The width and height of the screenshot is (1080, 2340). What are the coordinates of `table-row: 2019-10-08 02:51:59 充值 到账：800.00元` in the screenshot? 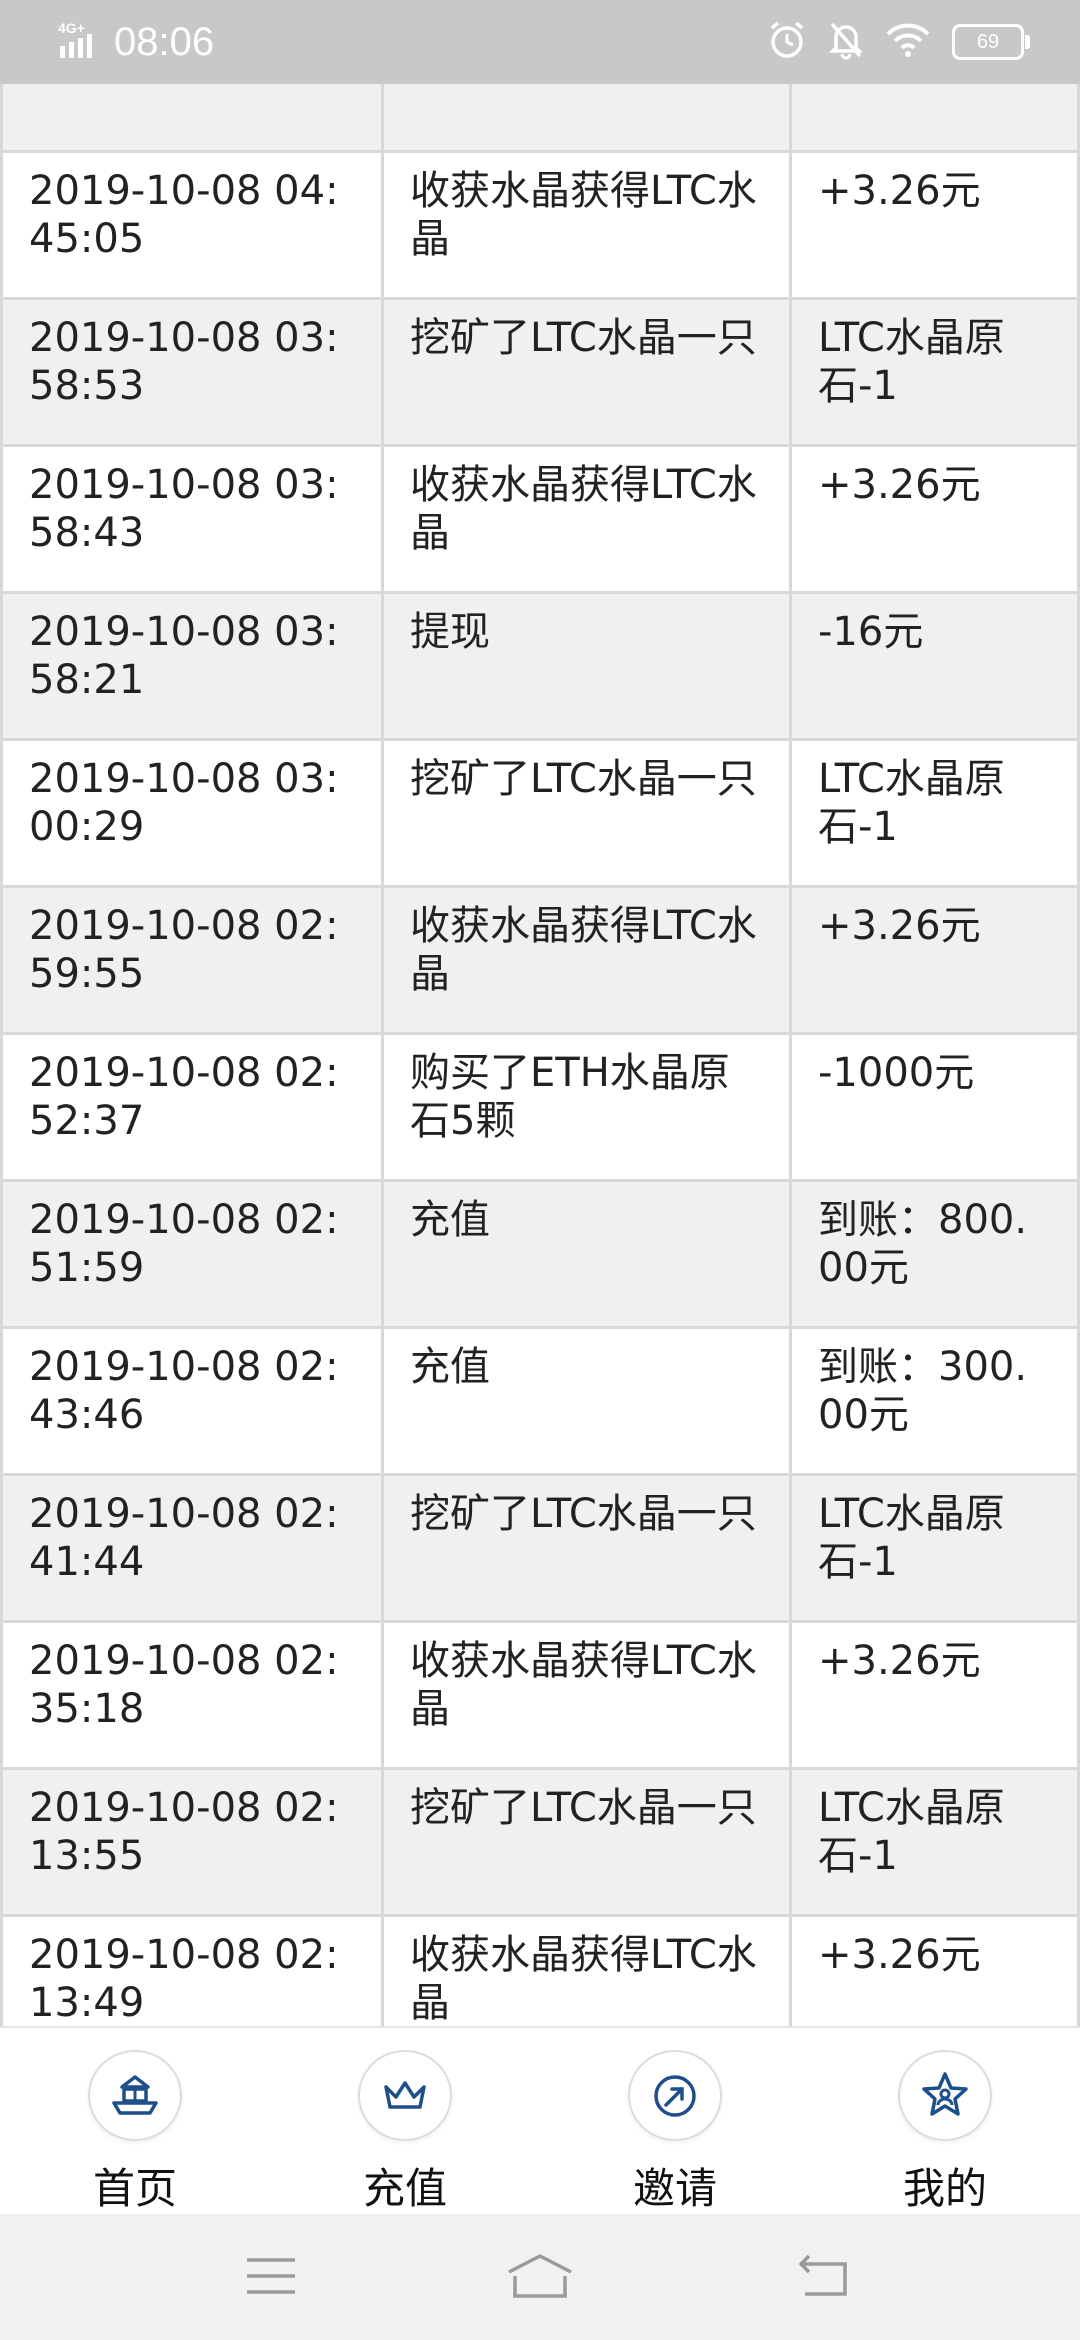 It's located at (540, 1255).